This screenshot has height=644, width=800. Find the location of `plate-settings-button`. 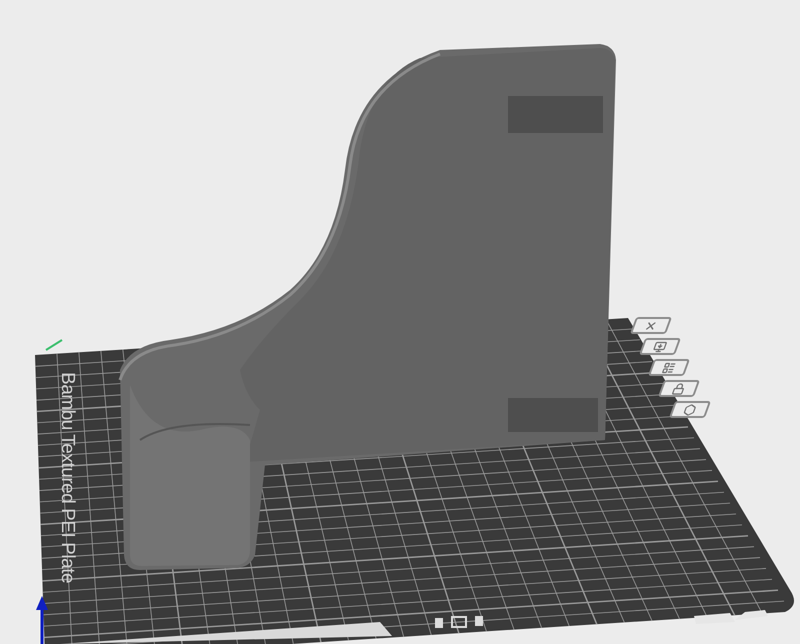

plate-settings-button is located at coordinates (690, 409).